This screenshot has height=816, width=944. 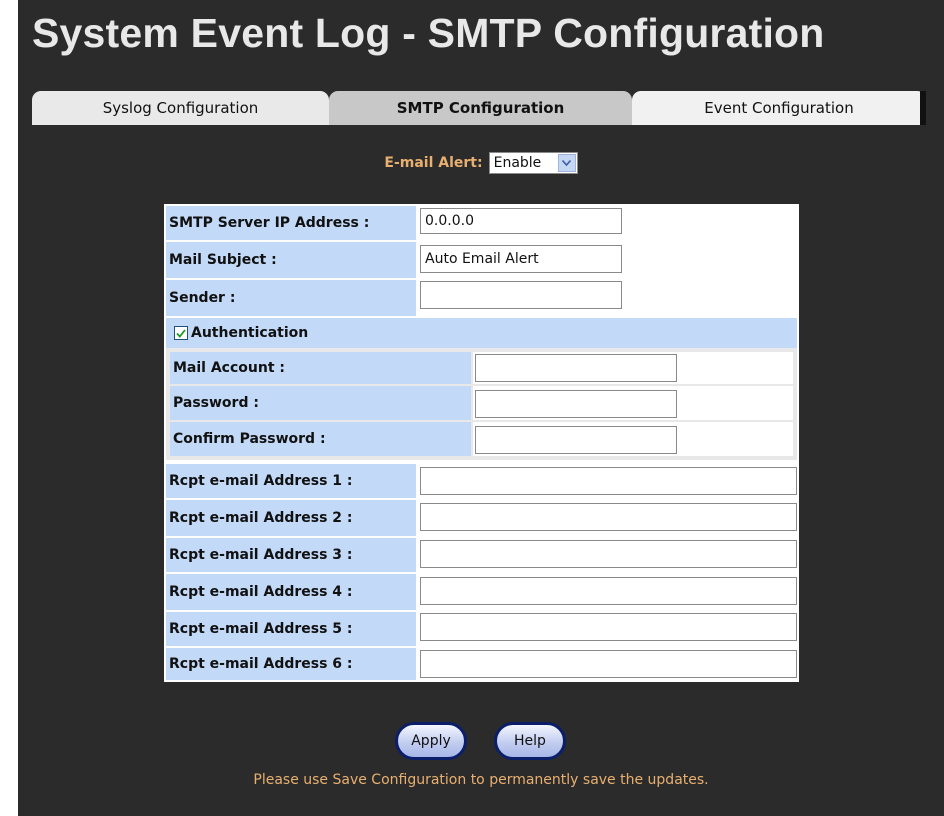 What do you see at coordinates (521, 259) in the screenshot?
I see `mail-subject-input: Auto Email Alert` at bounding box center [521, 259].